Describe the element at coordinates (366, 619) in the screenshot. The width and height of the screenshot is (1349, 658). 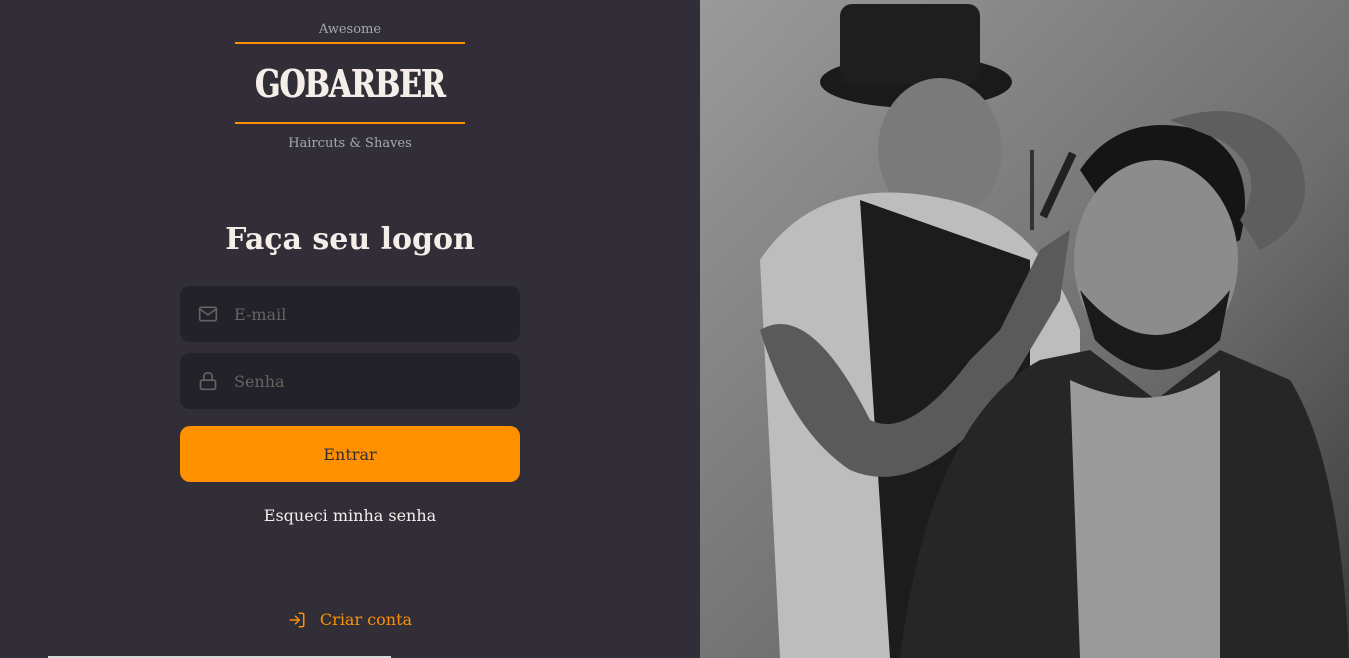
I see `create-account-label: Criar conta` at that location.